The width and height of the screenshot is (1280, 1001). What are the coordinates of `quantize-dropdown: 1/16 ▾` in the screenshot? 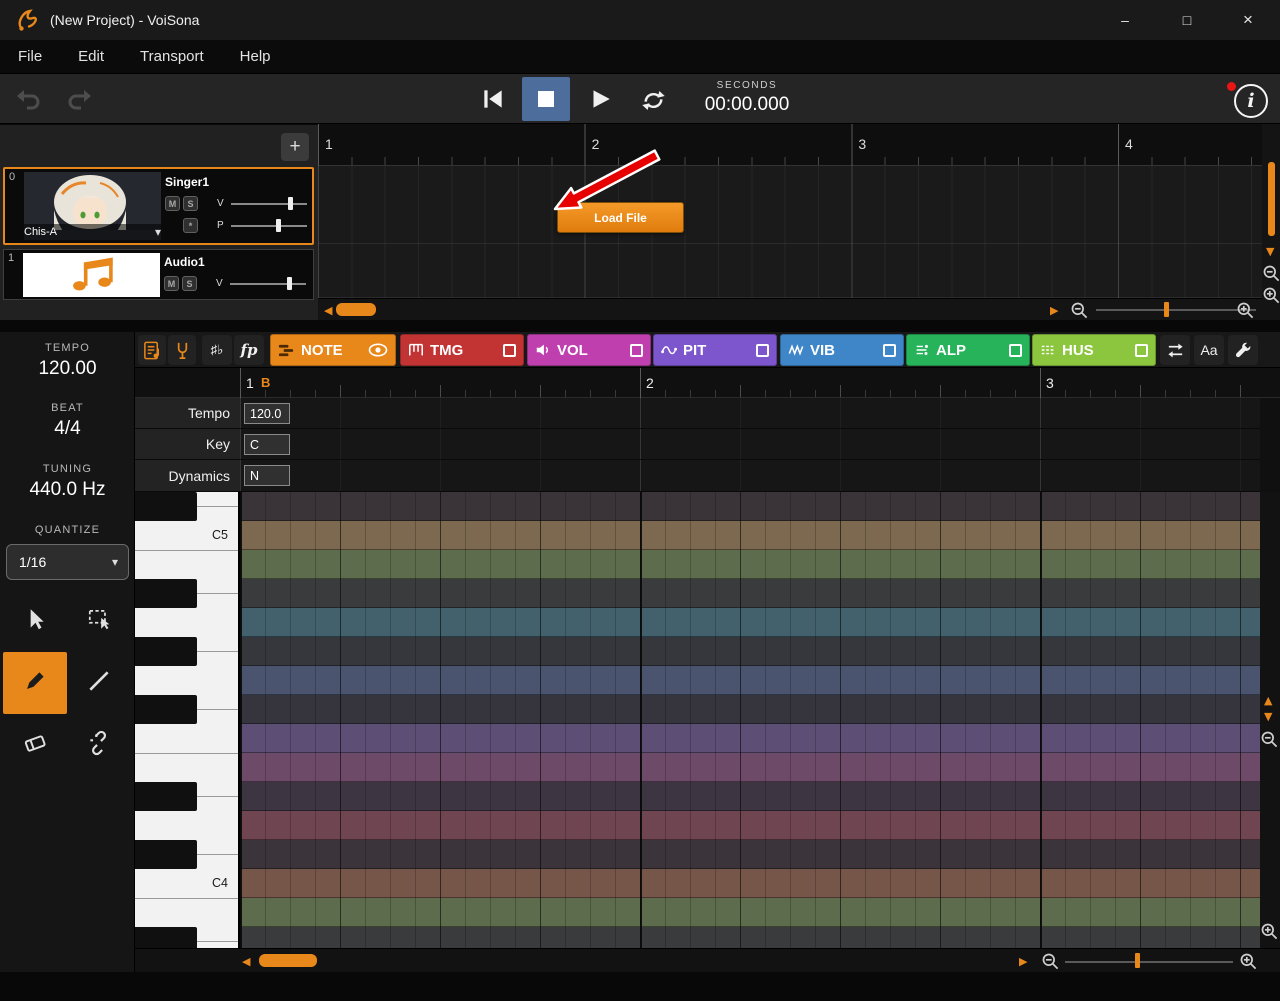 It's located at (67, 562).